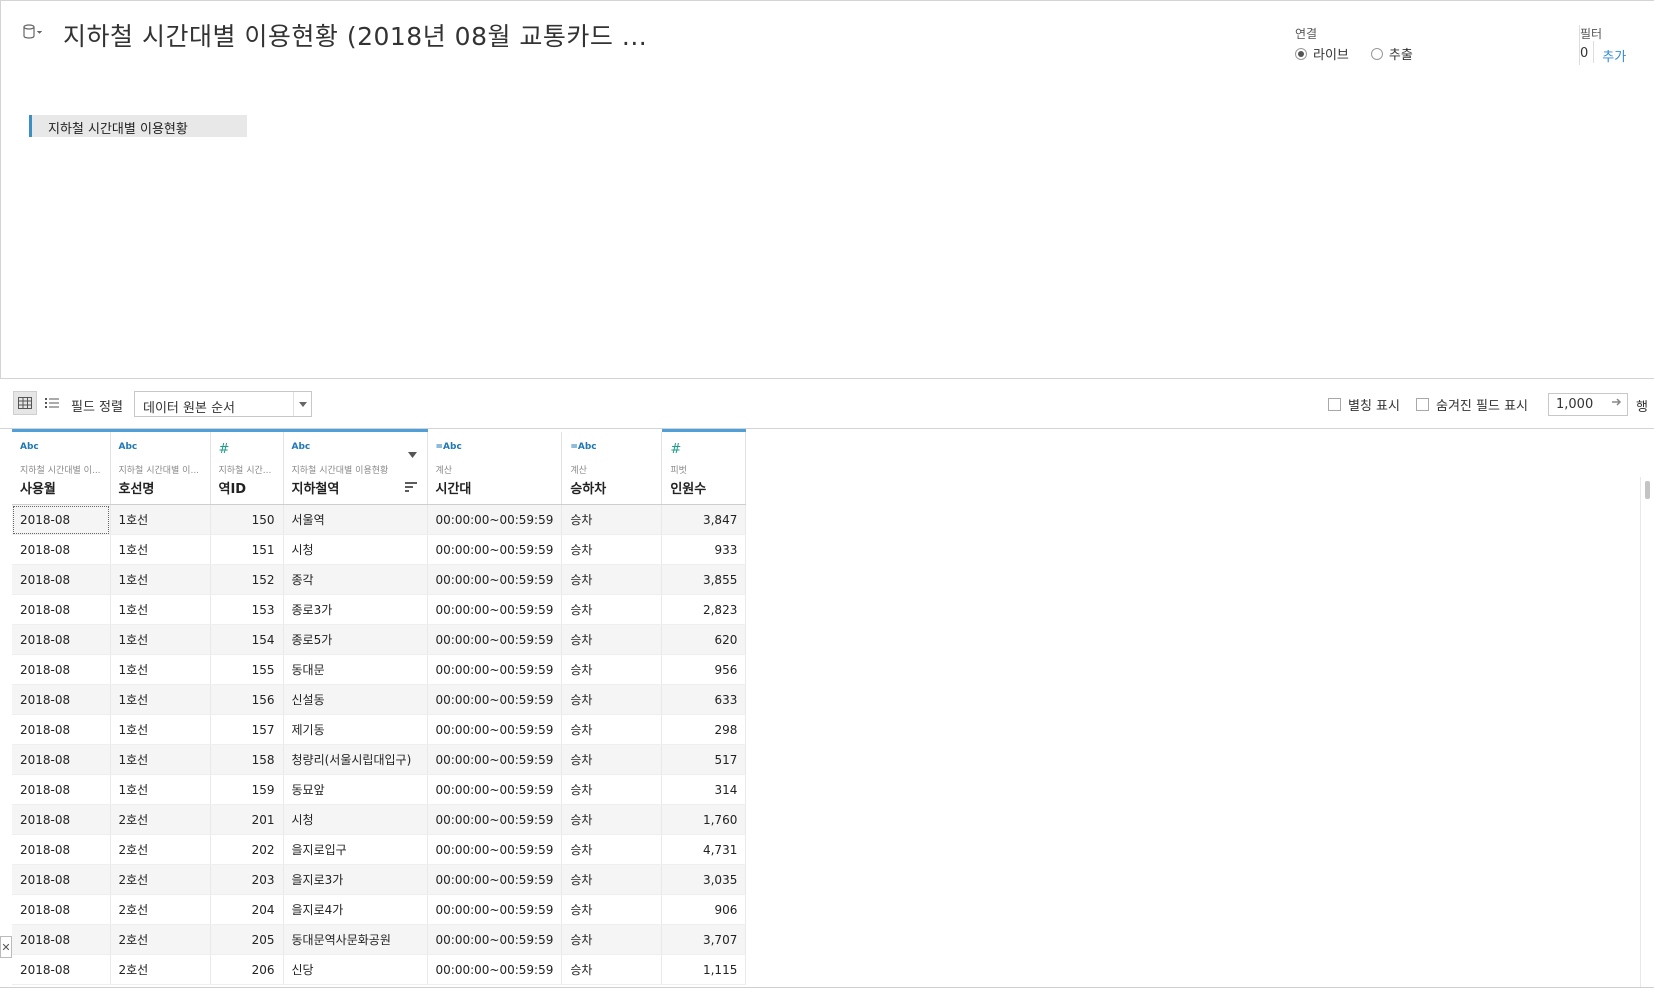  What do you see at coordinates (495, 467) in the screenshot?
I see `column-header-time-slot: =Abc 계산 시간대` at bounding box center [495, 467].